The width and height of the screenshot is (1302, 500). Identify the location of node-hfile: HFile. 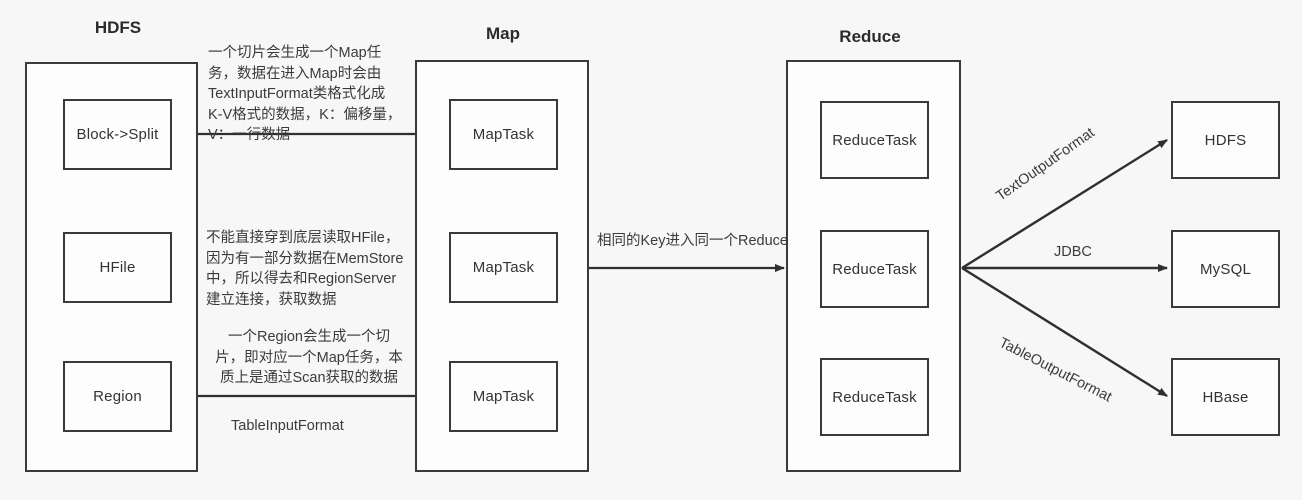
(117, 267).